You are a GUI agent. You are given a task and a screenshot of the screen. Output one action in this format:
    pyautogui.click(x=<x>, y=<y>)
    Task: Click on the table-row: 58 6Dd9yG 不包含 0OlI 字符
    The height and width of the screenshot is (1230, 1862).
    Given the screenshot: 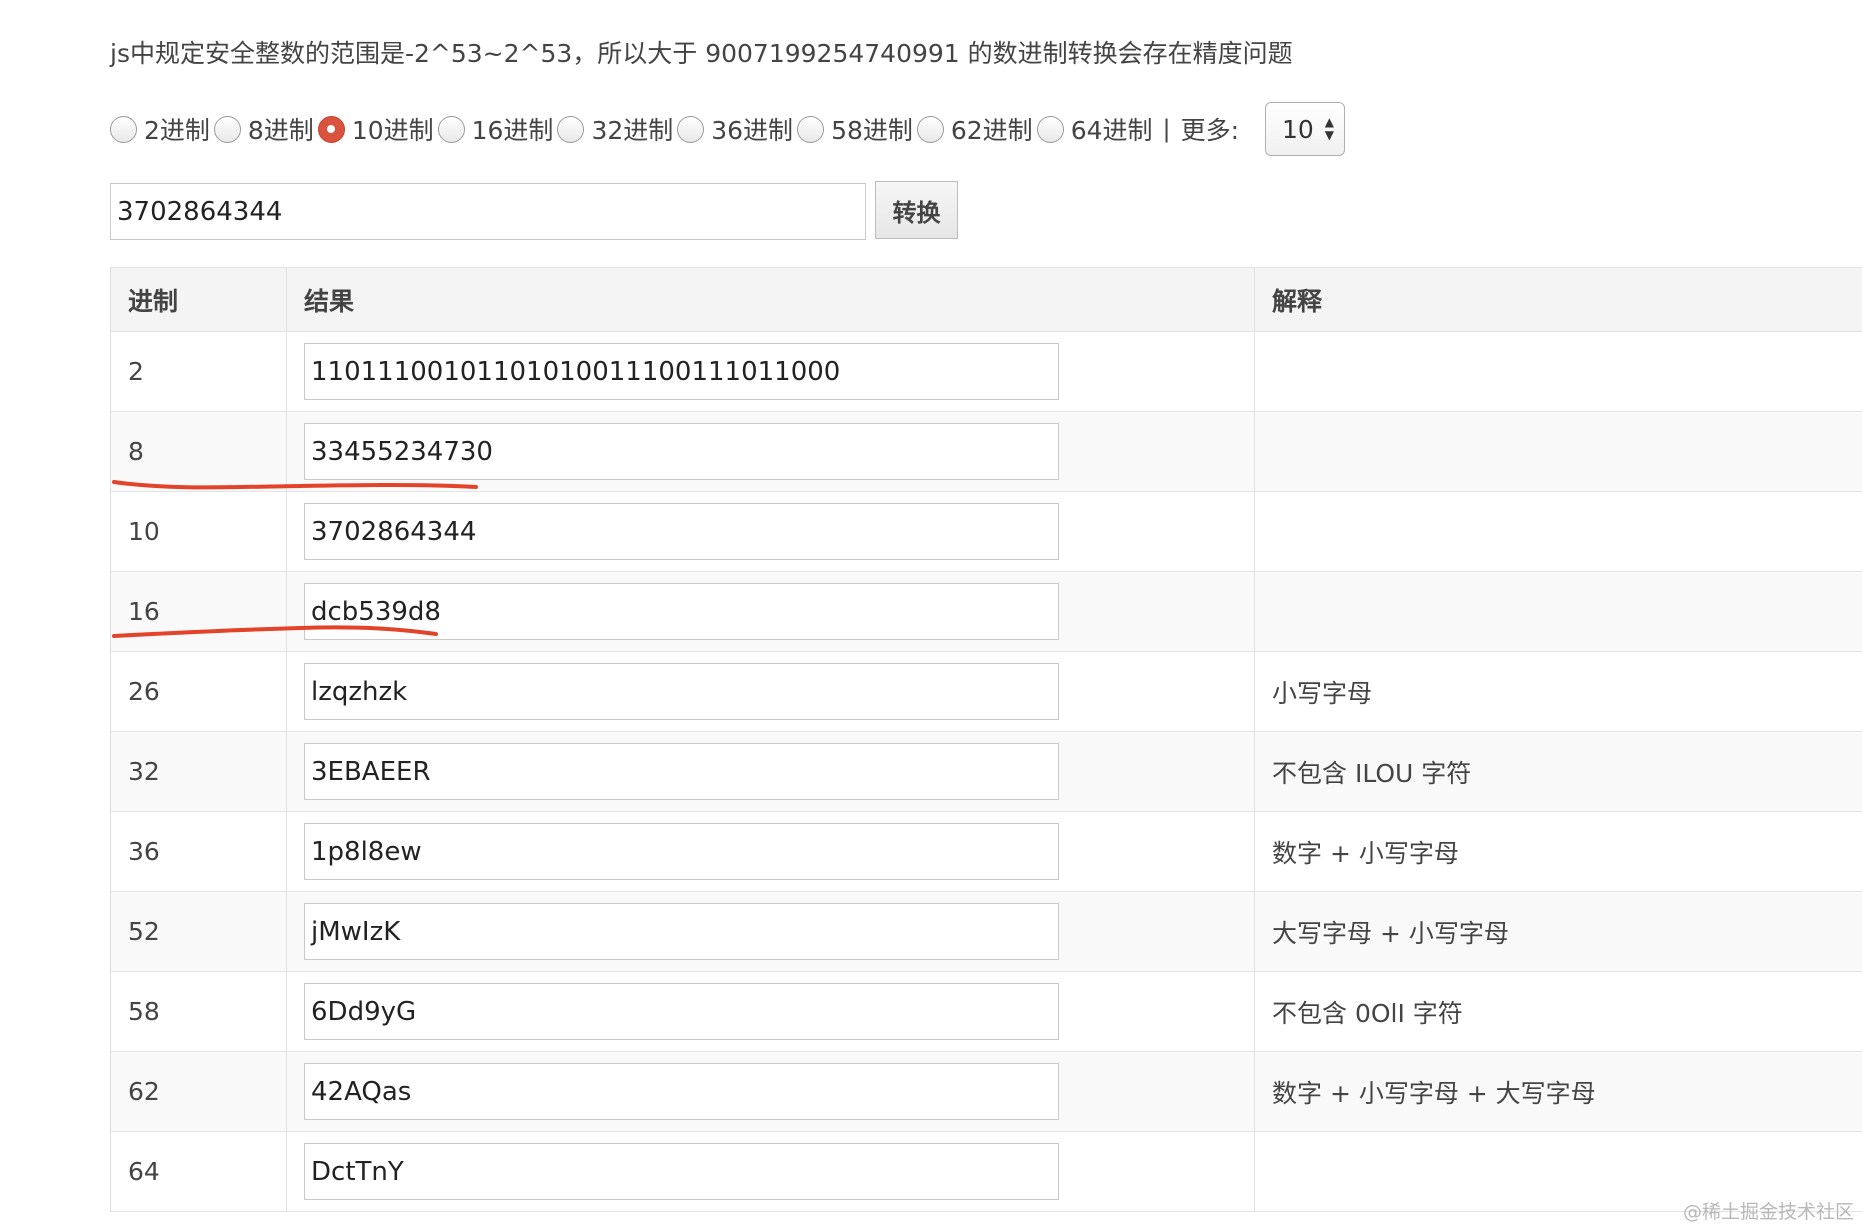 What is the action you would take?
    pyautogui.click(x=986, y=1012)
    